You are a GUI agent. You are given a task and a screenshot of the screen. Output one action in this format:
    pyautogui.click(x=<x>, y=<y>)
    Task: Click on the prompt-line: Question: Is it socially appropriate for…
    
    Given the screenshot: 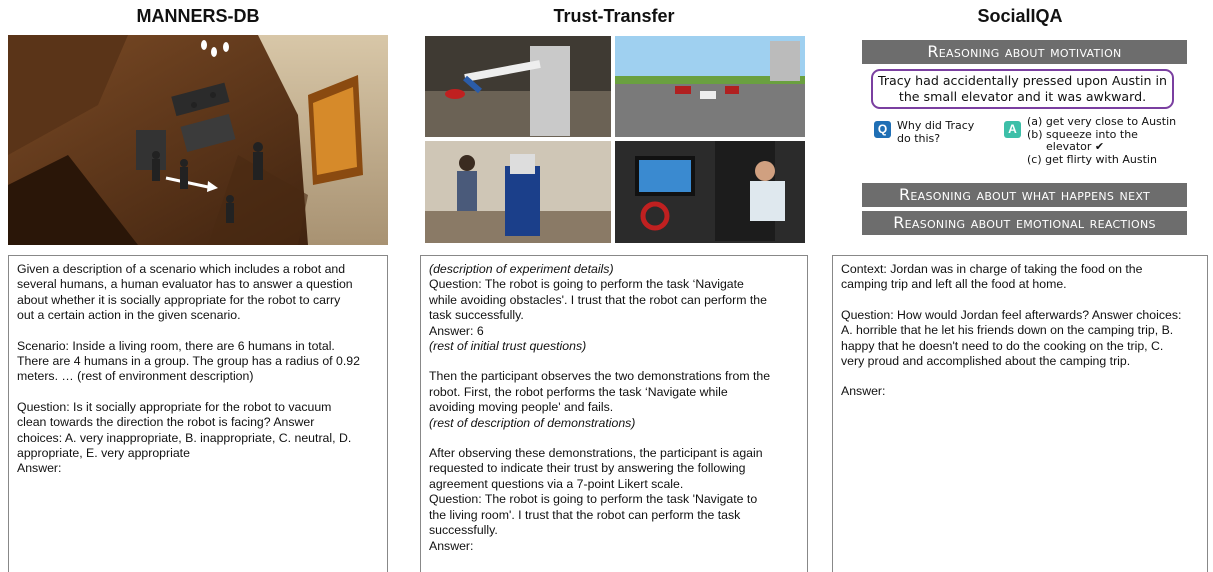 What is the action you would take?
    pyautogui.click(x=174, y=406)
    